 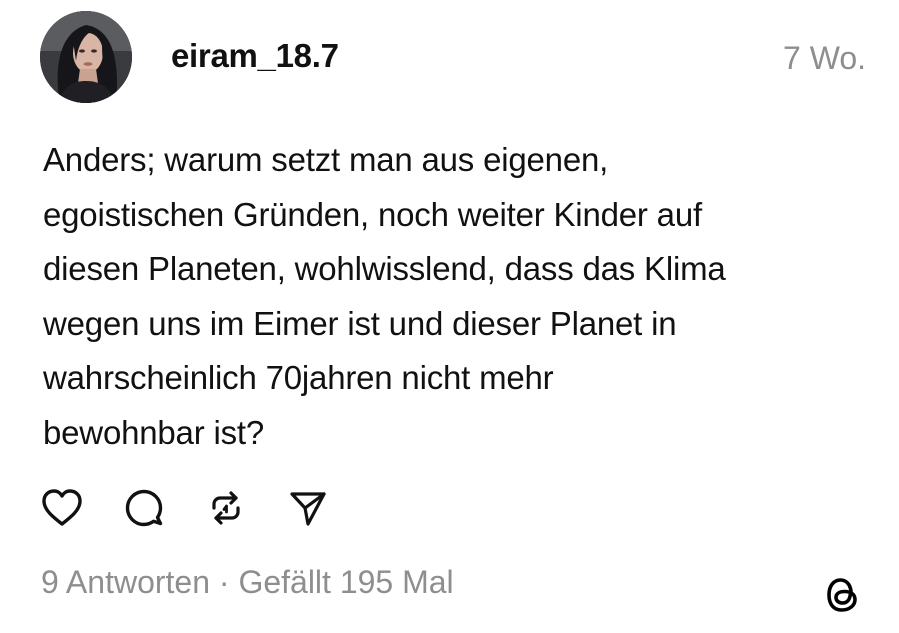 I want to click on avatar, so click(x=86, y=57).